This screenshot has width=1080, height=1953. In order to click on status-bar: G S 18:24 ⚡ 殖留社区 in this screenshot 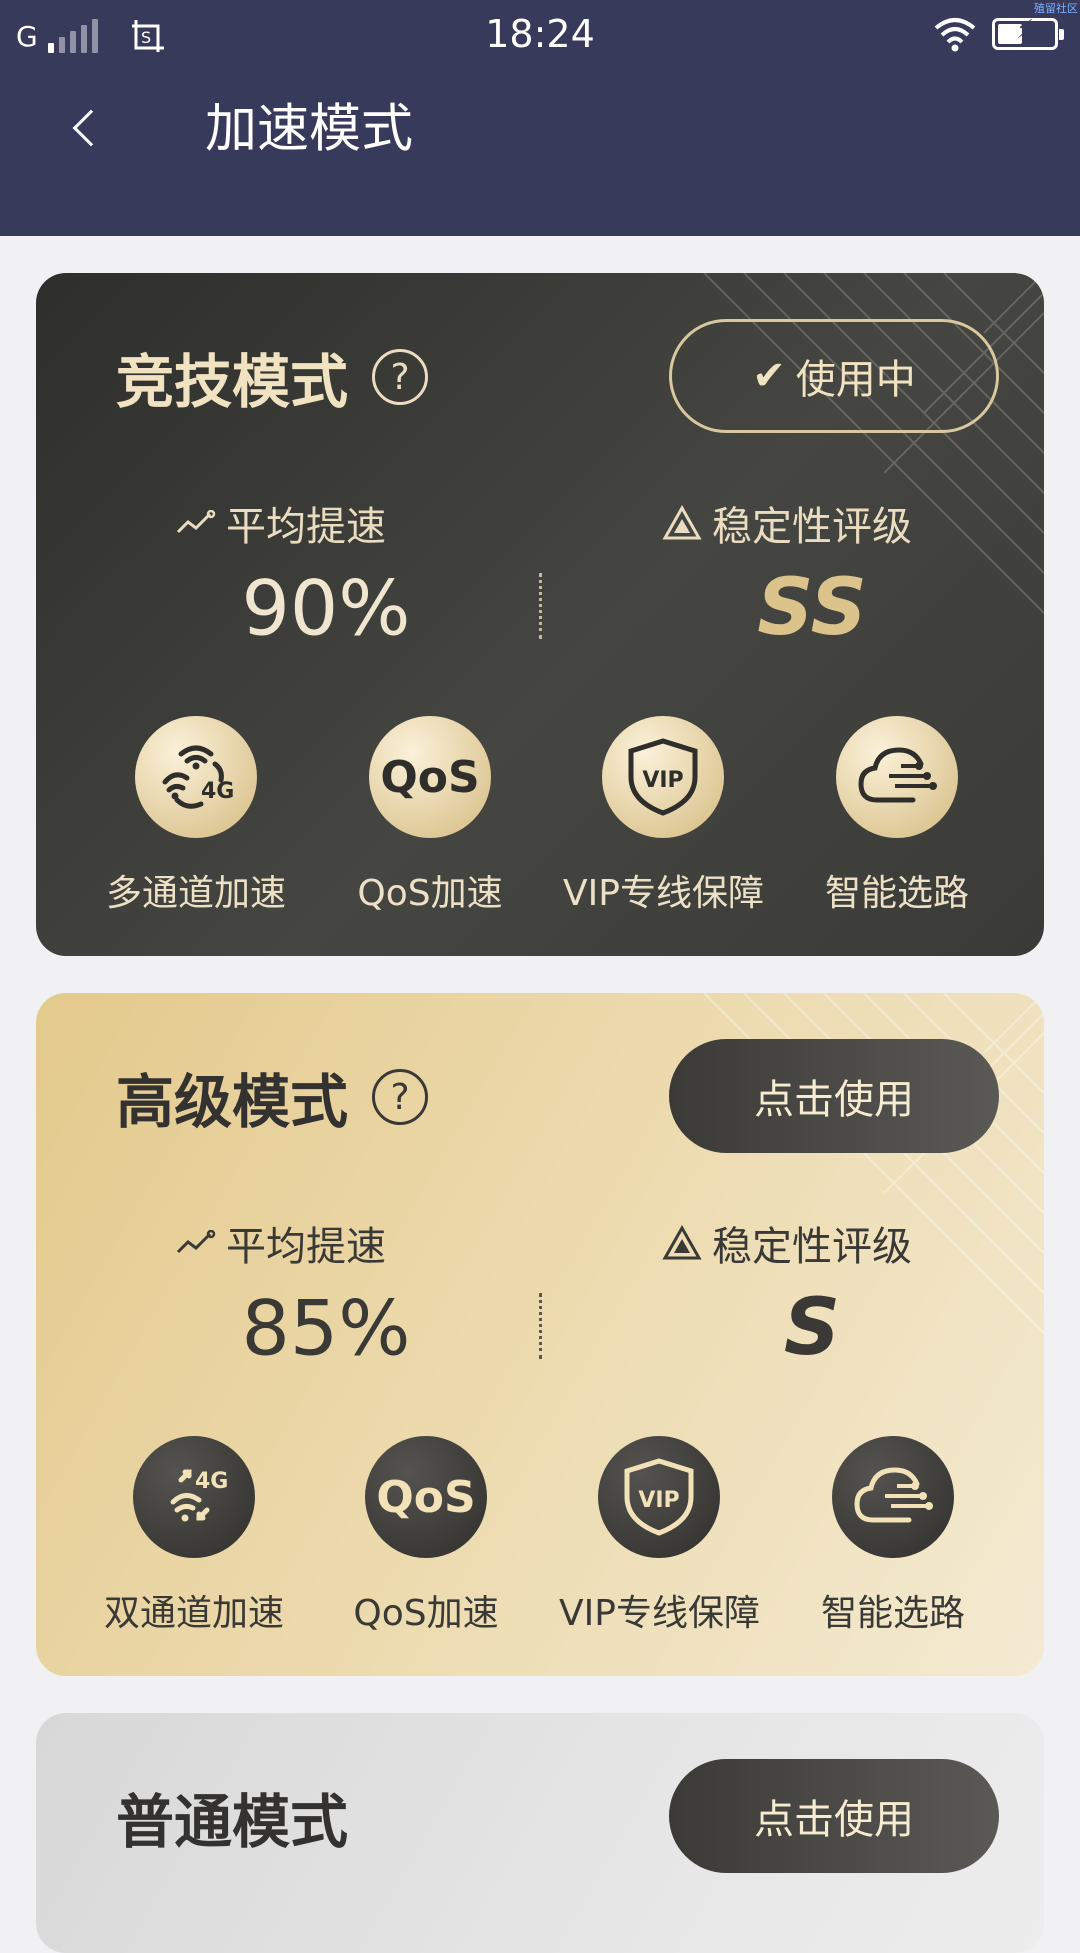, I will do `click(540, 36)`.